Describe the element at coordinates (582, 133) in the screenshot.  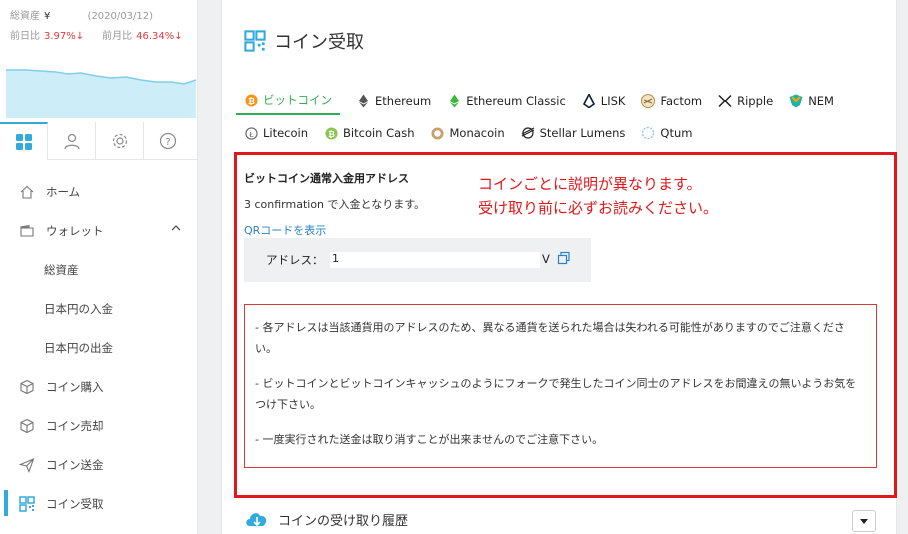
I see `tab-label: Stellar Lumens` at that location.